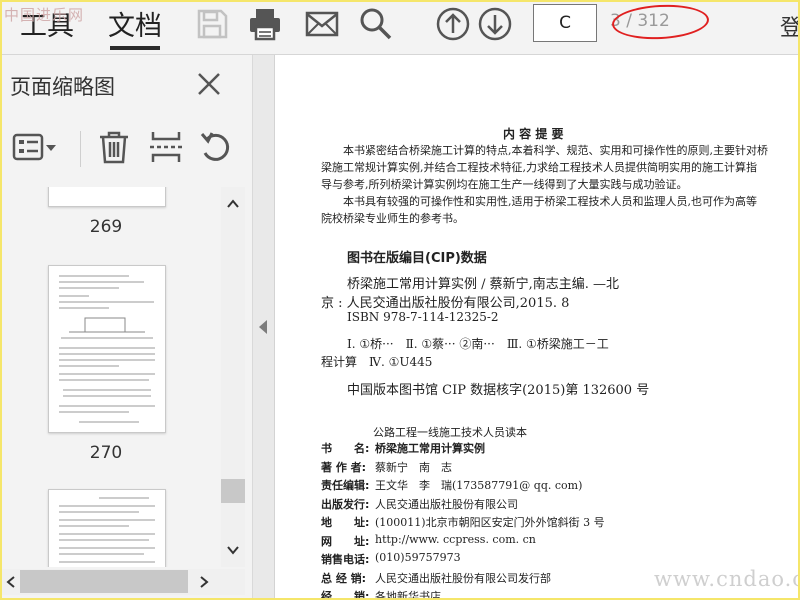 The width and height of the screenshot is (800, 600). Describe the element at coordinates (44, 15) in the screenshot. I see `site-watermark: 中国进乐网` at that location.